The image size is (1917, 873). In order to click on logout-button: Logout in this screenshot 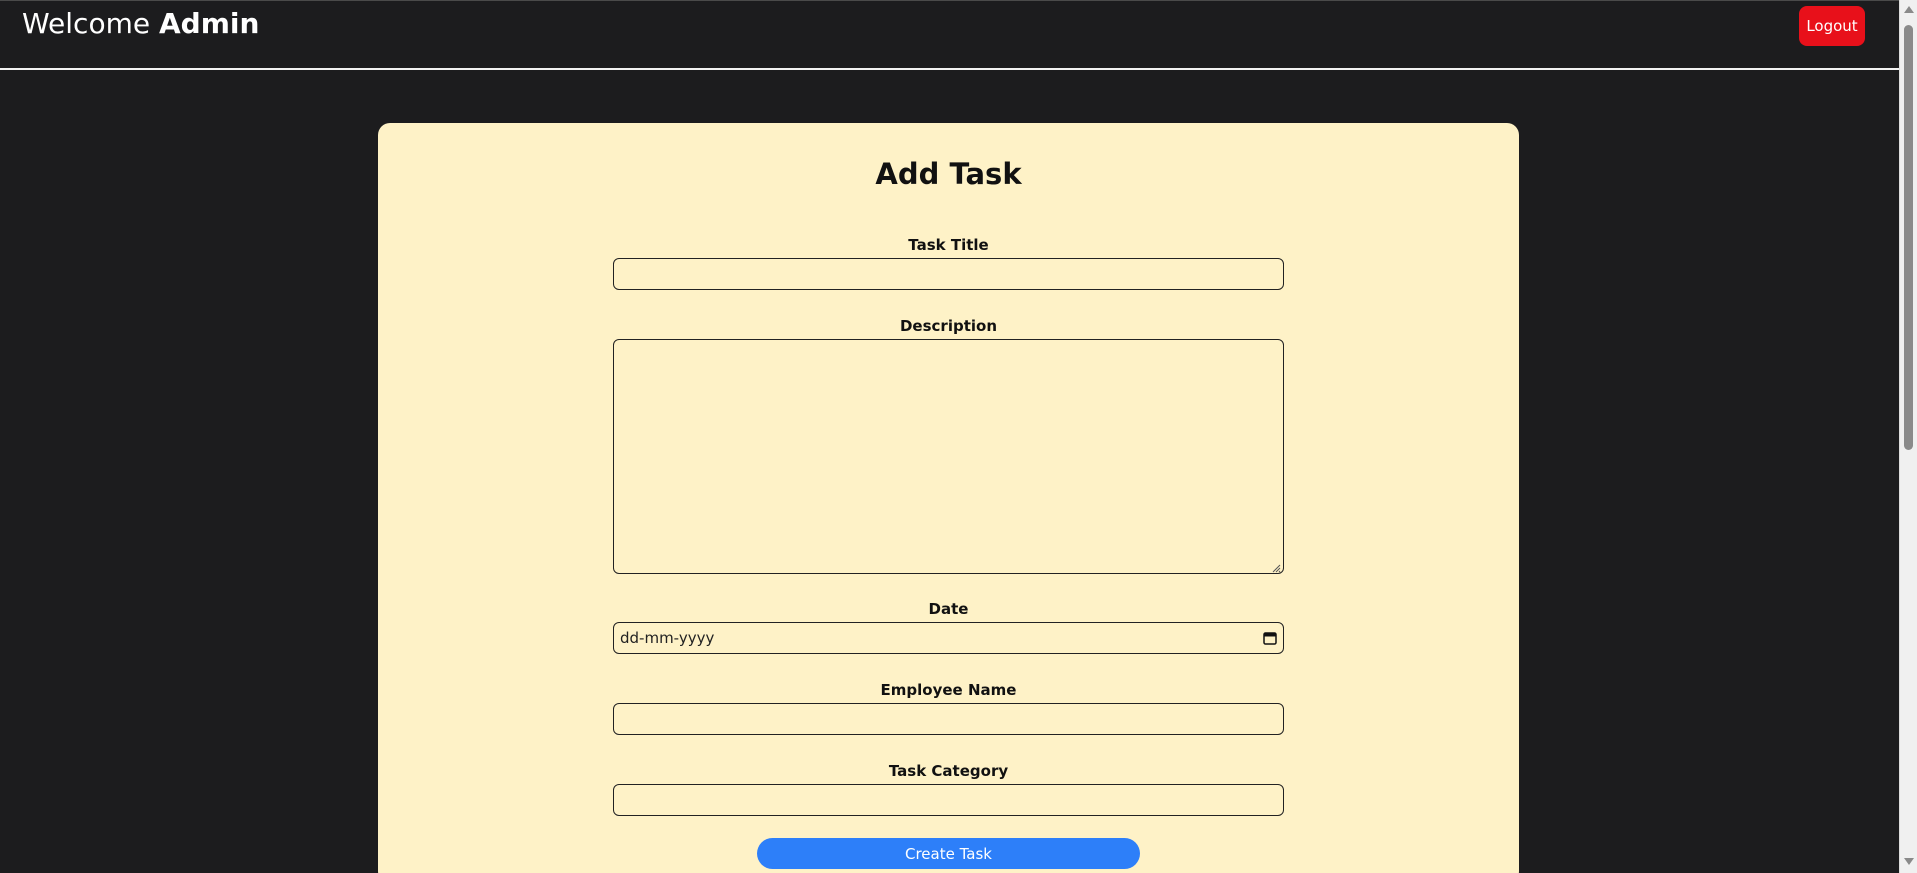, I will do `click(1832, 26)`.